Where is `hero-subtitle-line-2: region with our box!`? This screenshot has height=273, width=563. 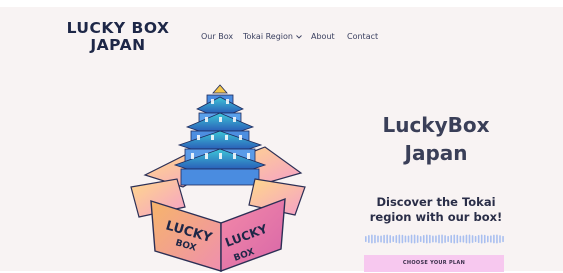 hero-subtitle-line-2: region with our box! is located at coordinates (436, 217).